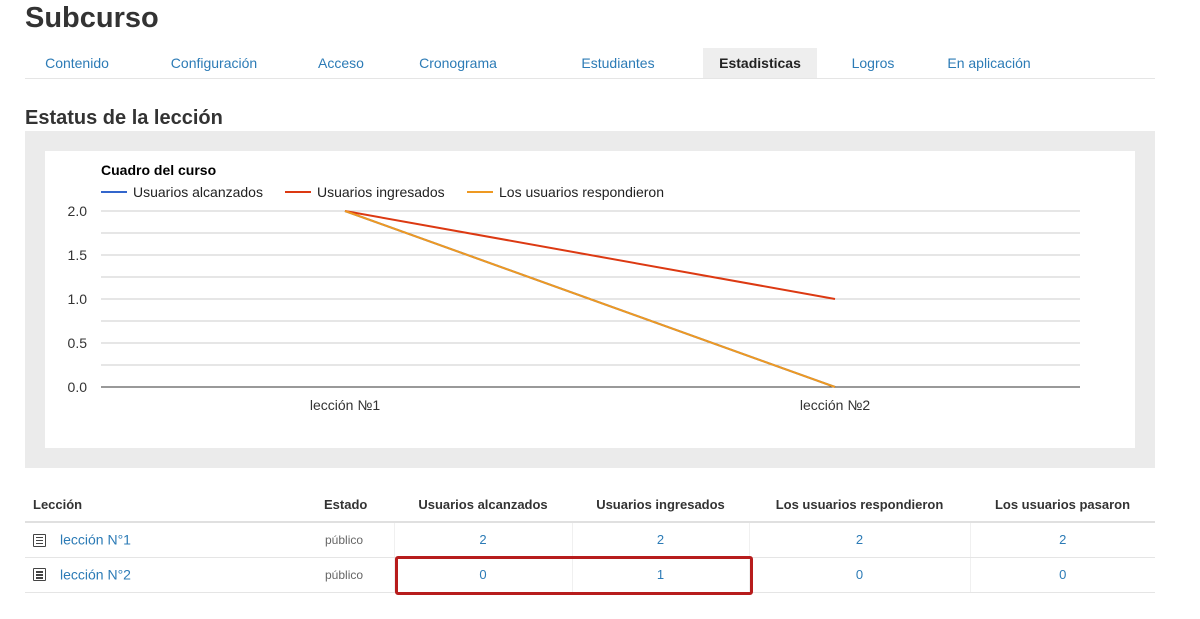 The height and width of the screenshot is (619, 1200). What do you see at coordinates (78, 343) in the screenshot?
I see `y-tick-label: 0.5` at bounding box center [78, 343].